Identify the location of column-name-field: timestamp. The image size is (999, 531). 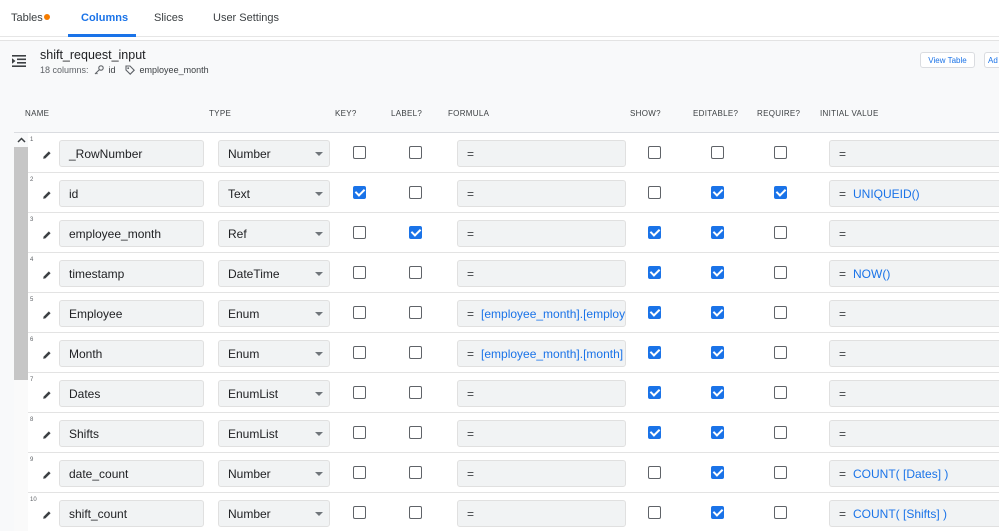
(131, 273).